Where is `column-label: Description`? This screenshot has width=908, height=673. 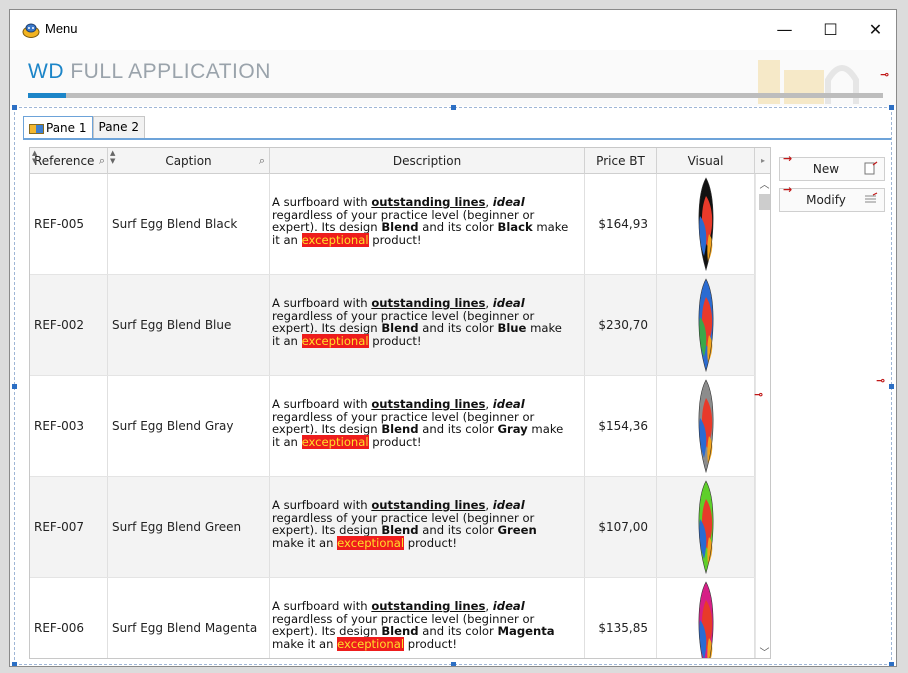 column-label: Description is located at coordinates (427, 161).